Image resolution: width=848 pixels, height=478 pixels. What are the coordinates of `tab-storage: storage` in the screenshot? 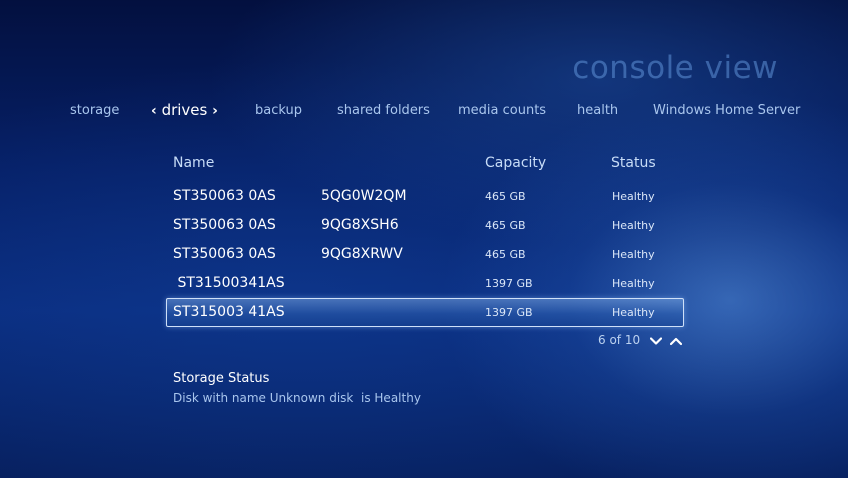 It's located at (94, 110).